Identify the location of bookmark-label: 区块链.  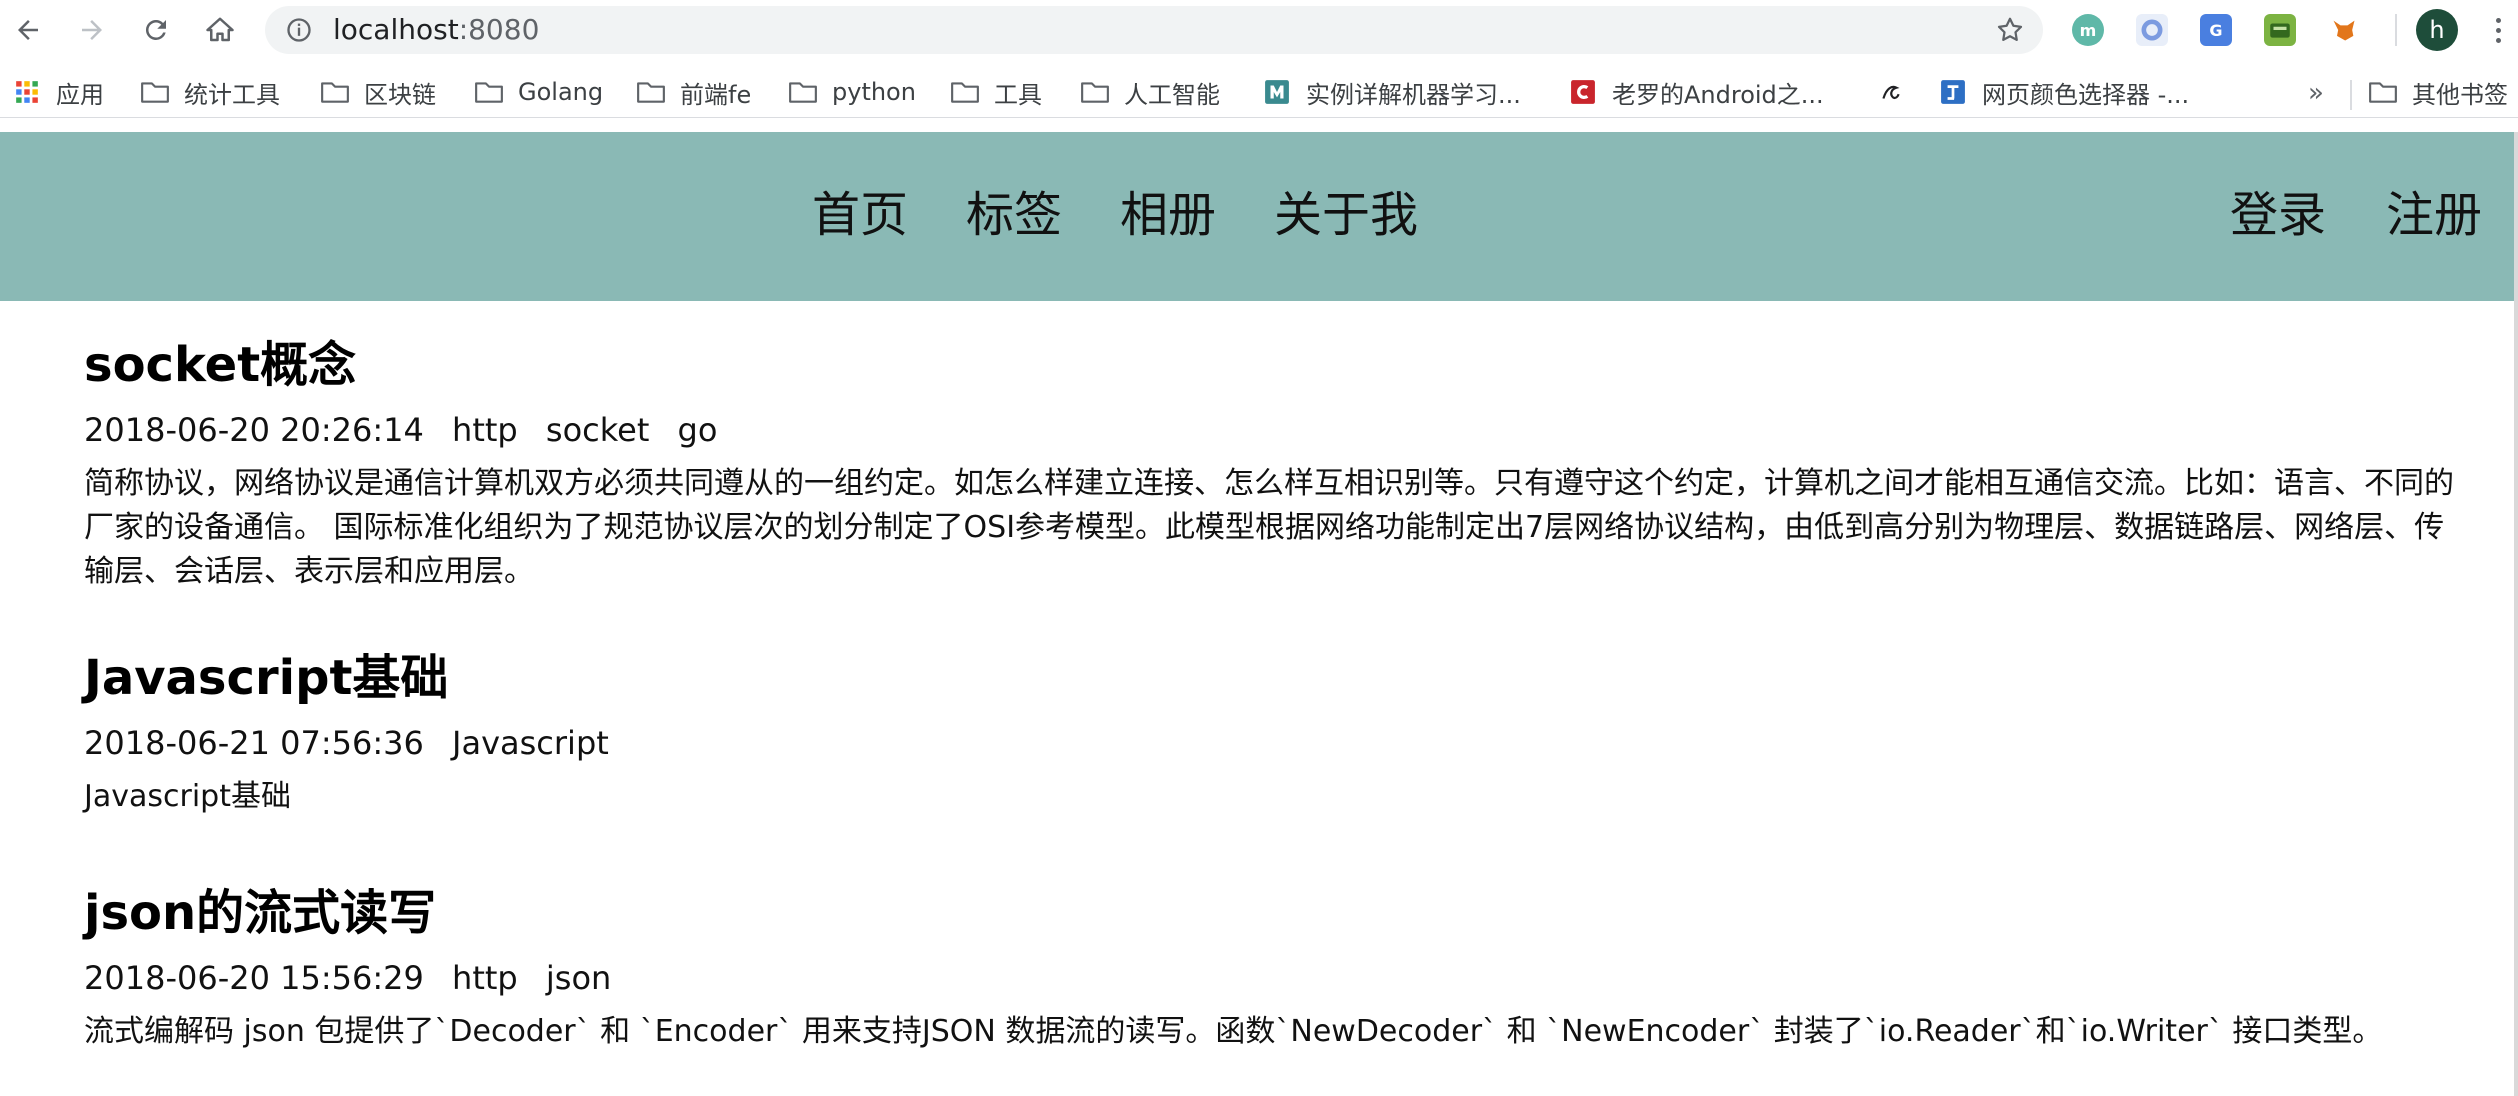
(400, 94).